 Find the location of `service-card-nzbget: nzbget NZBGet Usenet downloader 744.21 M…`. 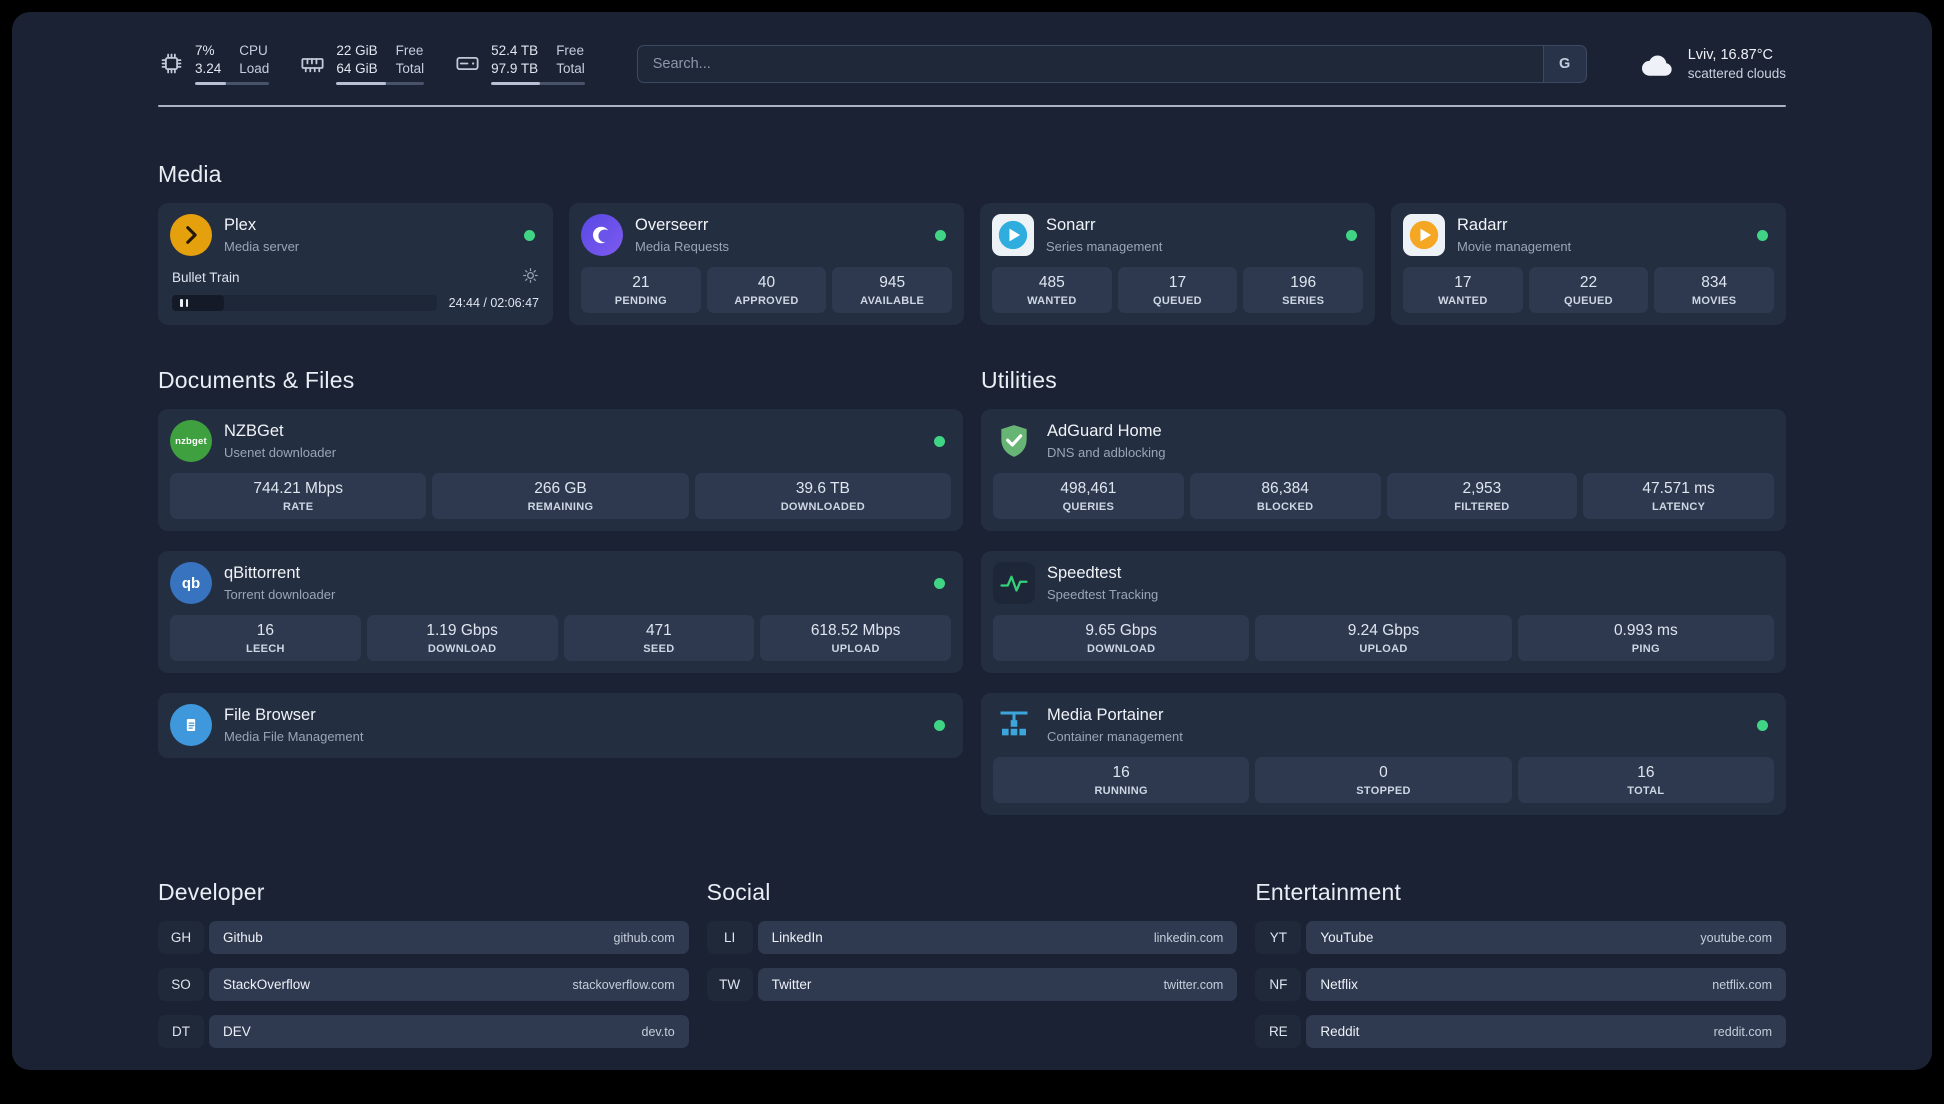

service-card-nzbget: nzbget NZBGet Usenet downloader 744.21 M… is located at coordinates (560, 470).